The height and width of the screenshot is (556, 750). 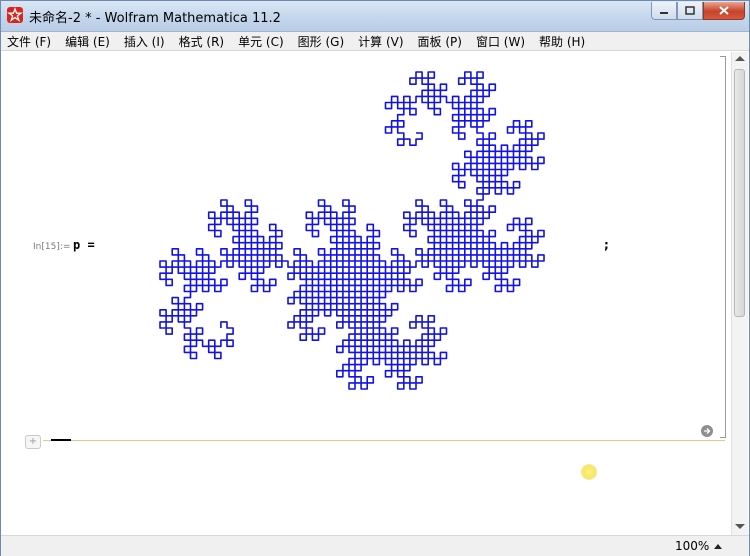 I want to click on input-terminator: ;, so click(x=606, y=245).